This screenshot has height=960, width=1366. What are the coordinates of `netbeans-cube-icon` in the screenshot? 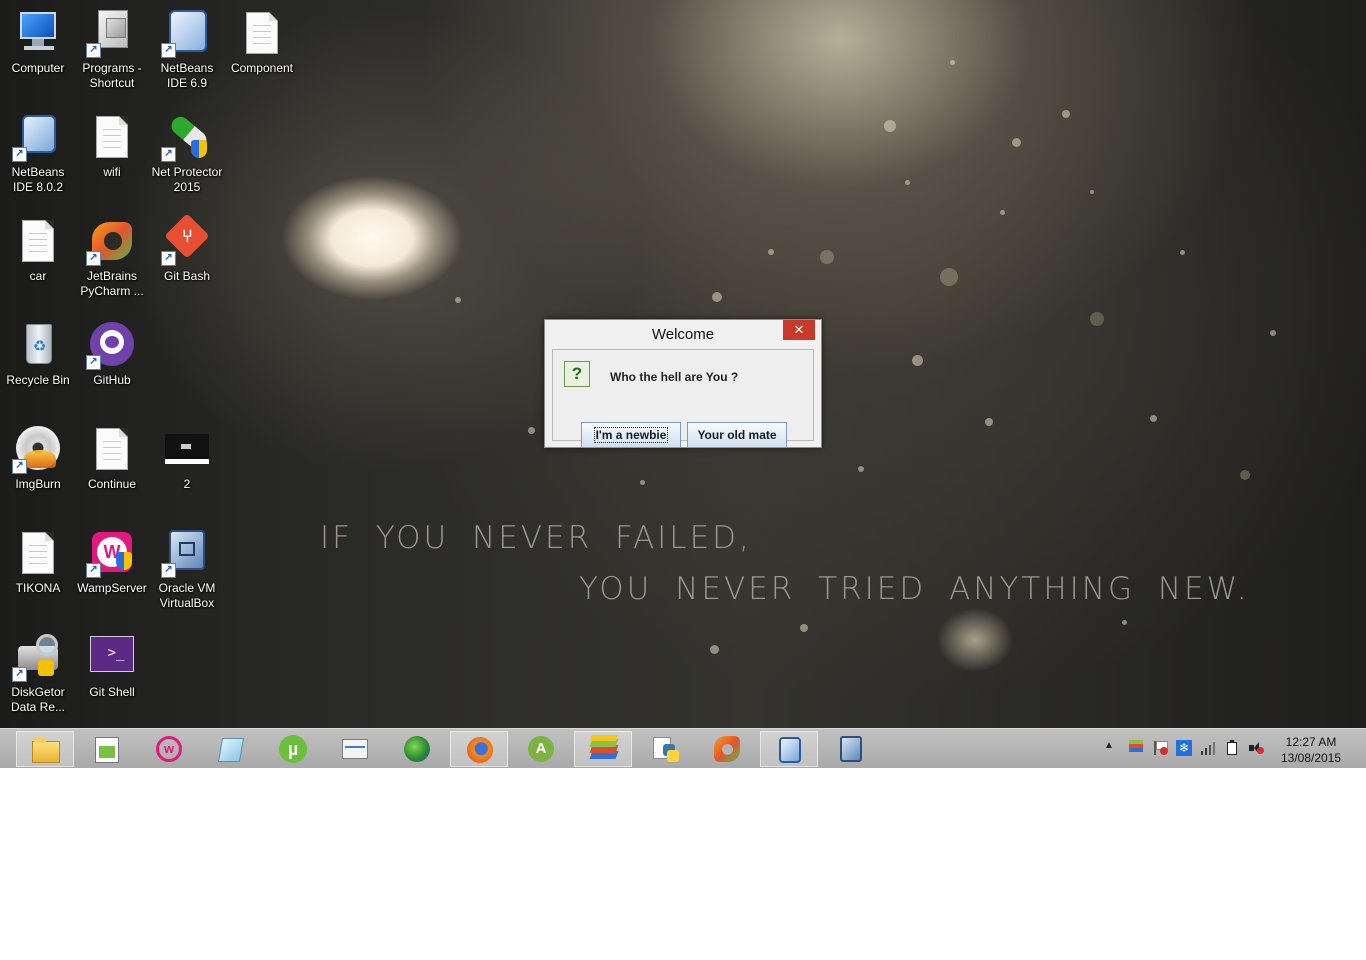 It's located at (790, 750).